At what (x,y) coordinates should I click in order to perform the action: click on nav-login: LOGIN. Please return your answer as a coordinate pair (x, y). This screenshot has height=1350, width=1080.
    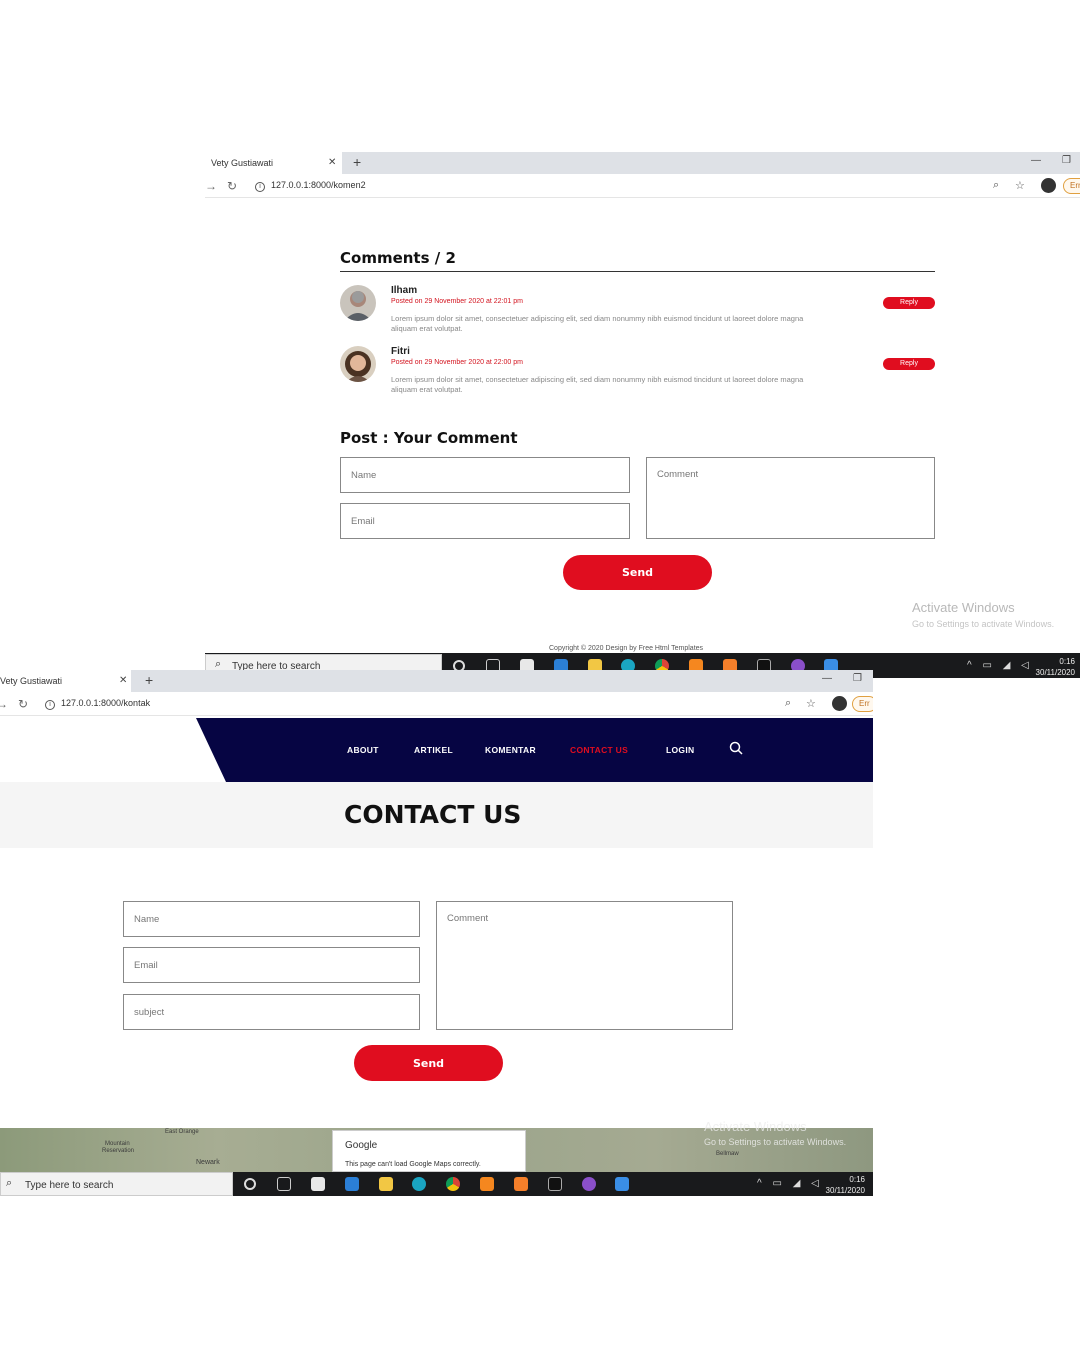
    Looking at the image, I should click on (680, 750).